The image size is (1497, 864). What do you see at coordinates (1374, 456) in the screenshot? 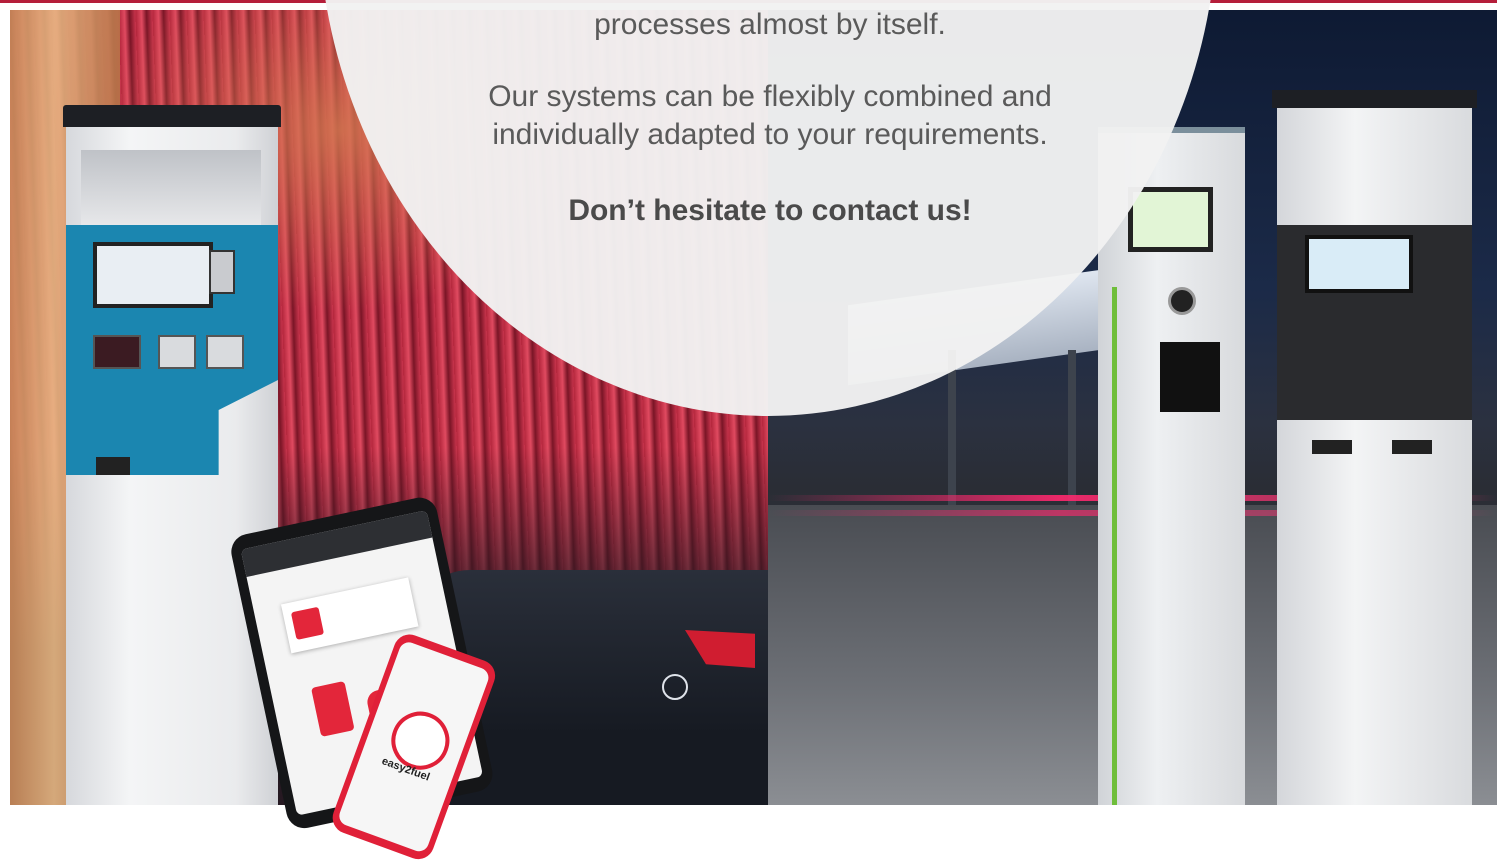
I see `terminal-body` at bounding box center [1374, 456].